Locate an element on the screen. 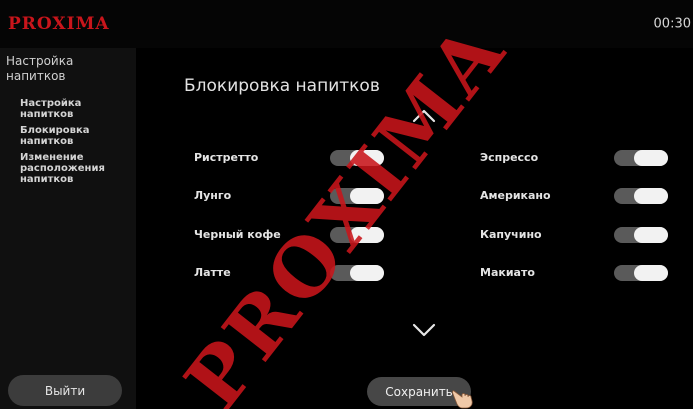 Image resolution: width=693 pixels, height=409 pixels. chevron-up-icon is located at coordinates (424, 116).